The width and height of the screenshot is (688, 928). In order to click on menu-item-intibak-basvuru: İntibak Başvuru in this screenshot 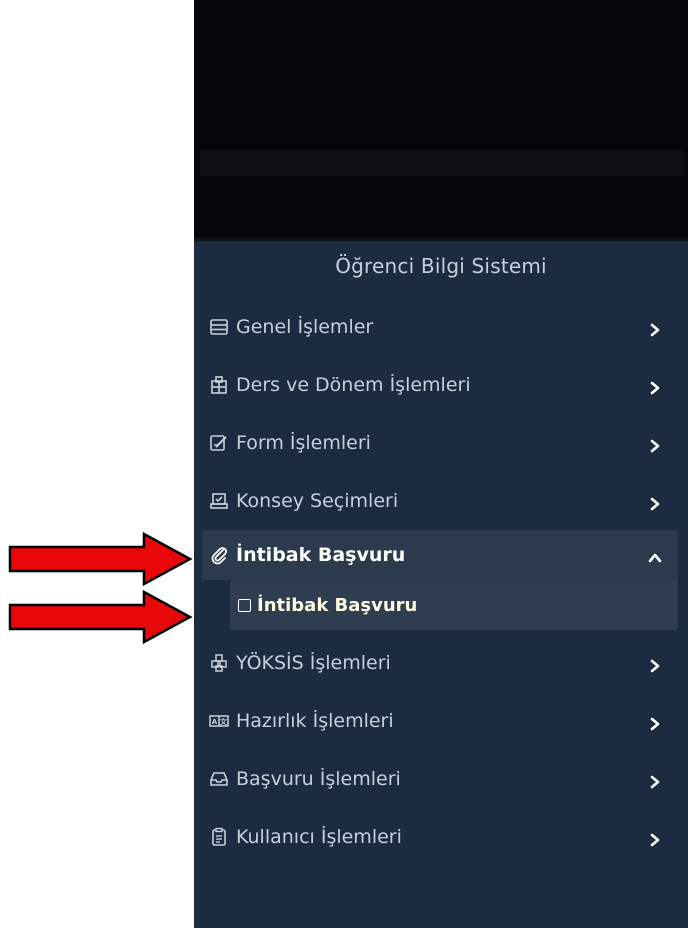, I will do `click(440, 555)`.